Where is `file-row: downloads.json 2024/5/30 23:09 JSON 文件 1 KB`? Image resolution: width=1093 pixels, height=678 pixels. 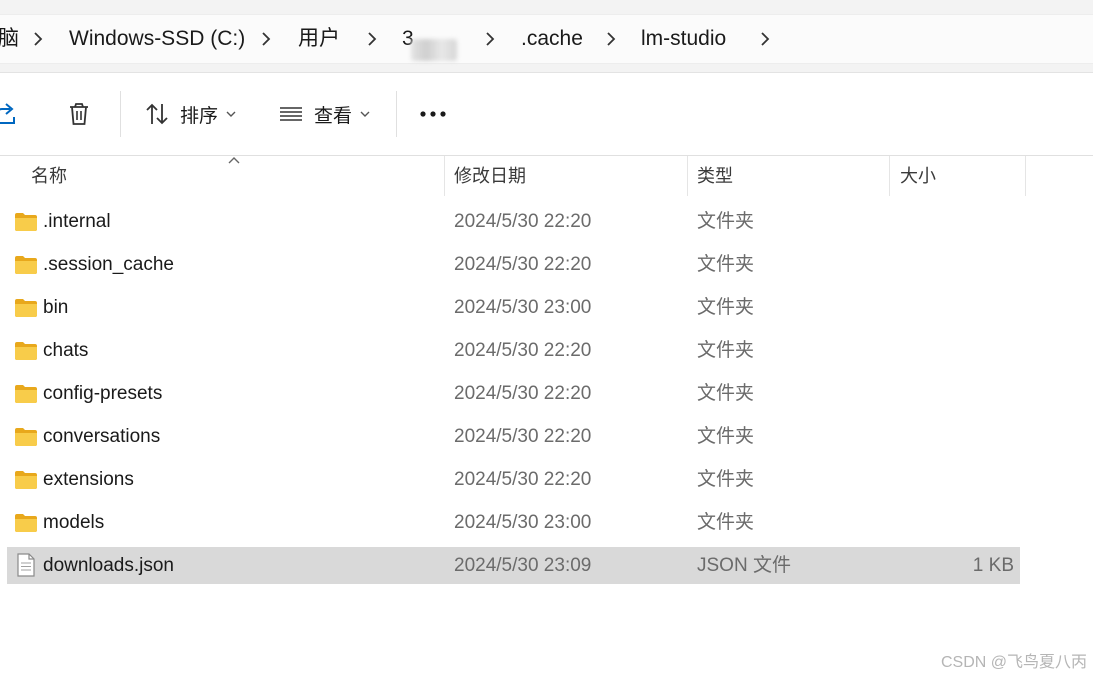
file-row: downloads.json 2024/5/30 23:09 JSON 文件 1 KB is located at coordinates (513, 565).